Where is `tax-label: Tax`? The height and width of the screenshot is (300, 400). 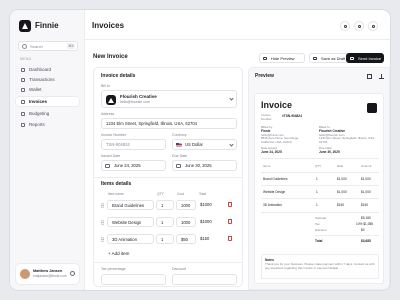 tax-label: Tax is located at coordinates (317, 224).